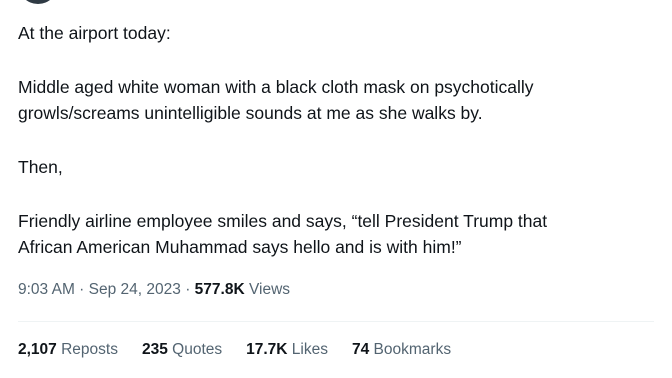 This screenshot has height=378, width=672. I want to click on quotes-stat: 235 Quotes, so click(182, 350).